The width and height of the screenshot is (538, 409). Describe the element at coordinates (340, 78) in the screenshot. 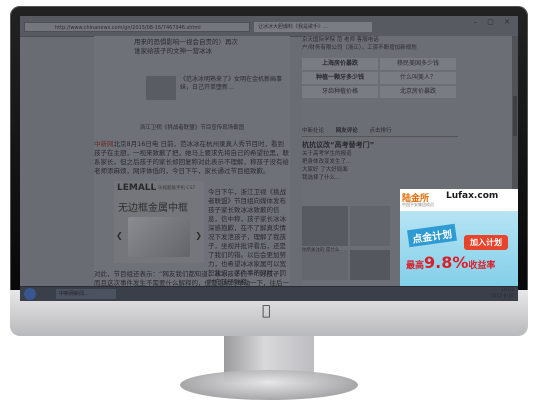

I see `link-cell: 种植一颗牙多少钱` at that location.